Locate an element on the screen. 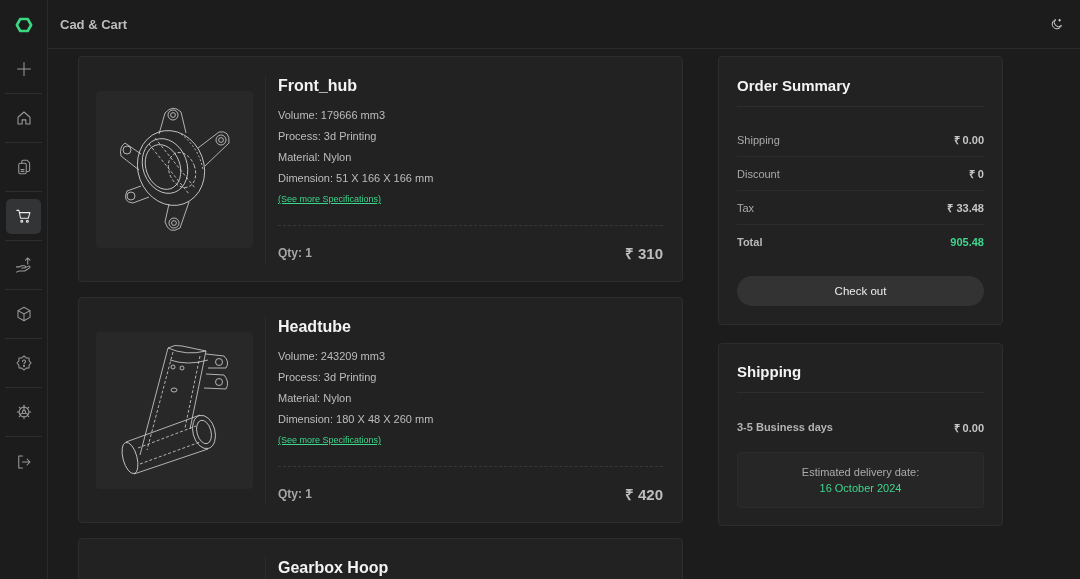 Image resolution: width=1080 pixels, height=579 pixels. checkout-button: Check out is located at coordinates (860, 291).